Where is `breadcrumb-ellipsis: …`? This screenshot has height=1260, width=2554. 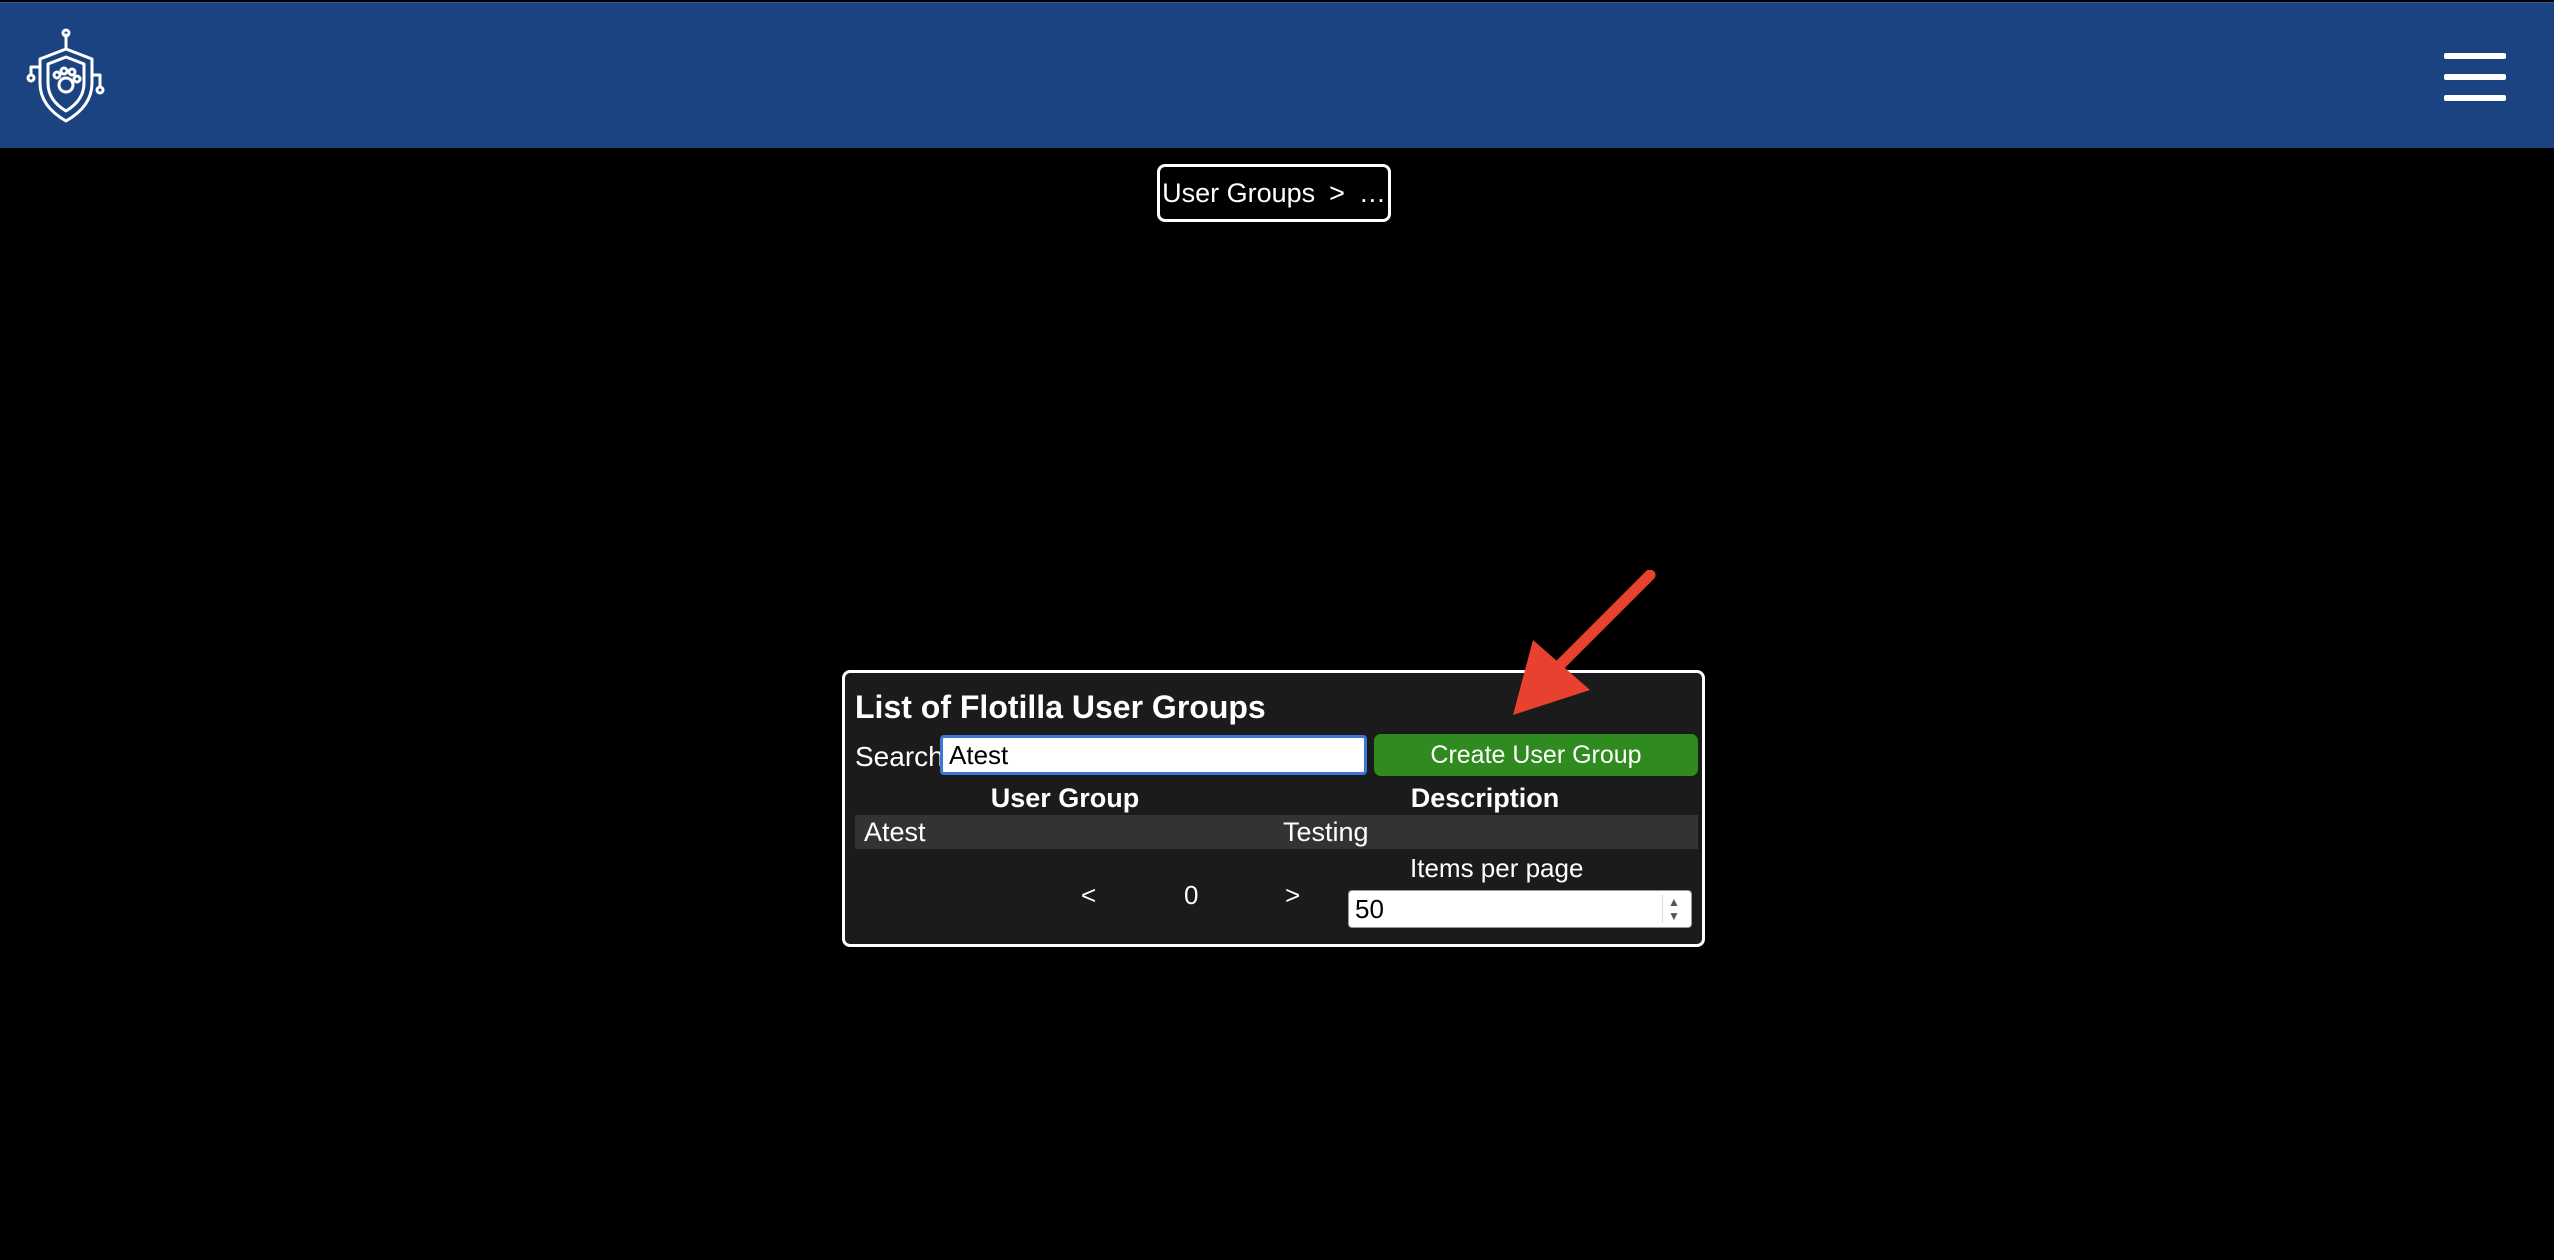 breadcrumb-ellipsis: … is located at coordinates (1372, 193).